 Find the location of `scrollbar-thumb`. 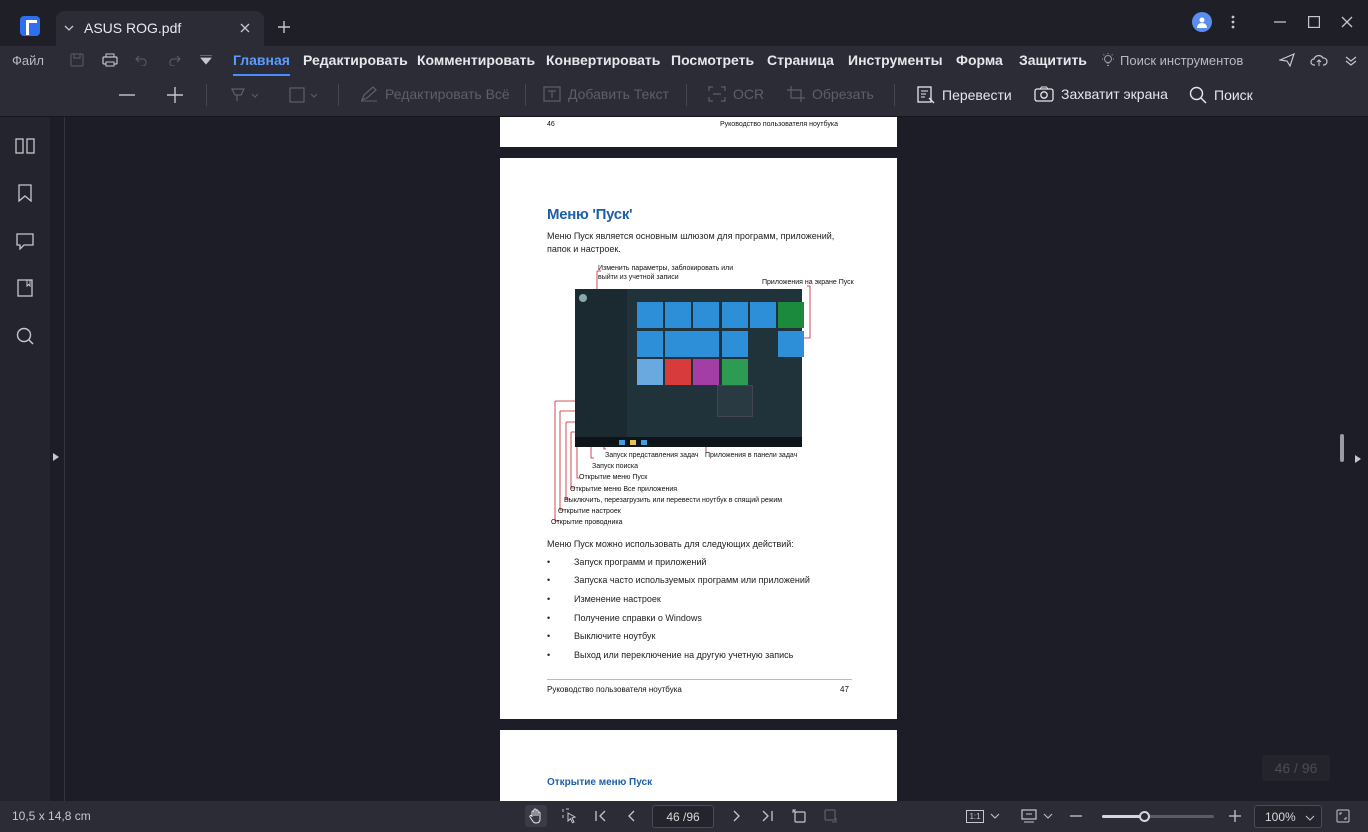

scrollbar-thumb is located at coordinates (1342, 448).